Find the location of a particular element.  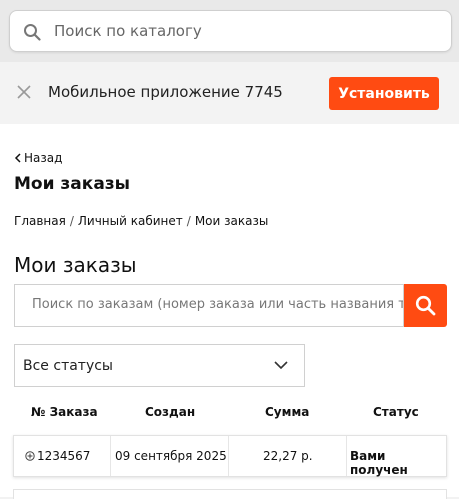

back-link-label: Назад is located at coordinates (43, 158).